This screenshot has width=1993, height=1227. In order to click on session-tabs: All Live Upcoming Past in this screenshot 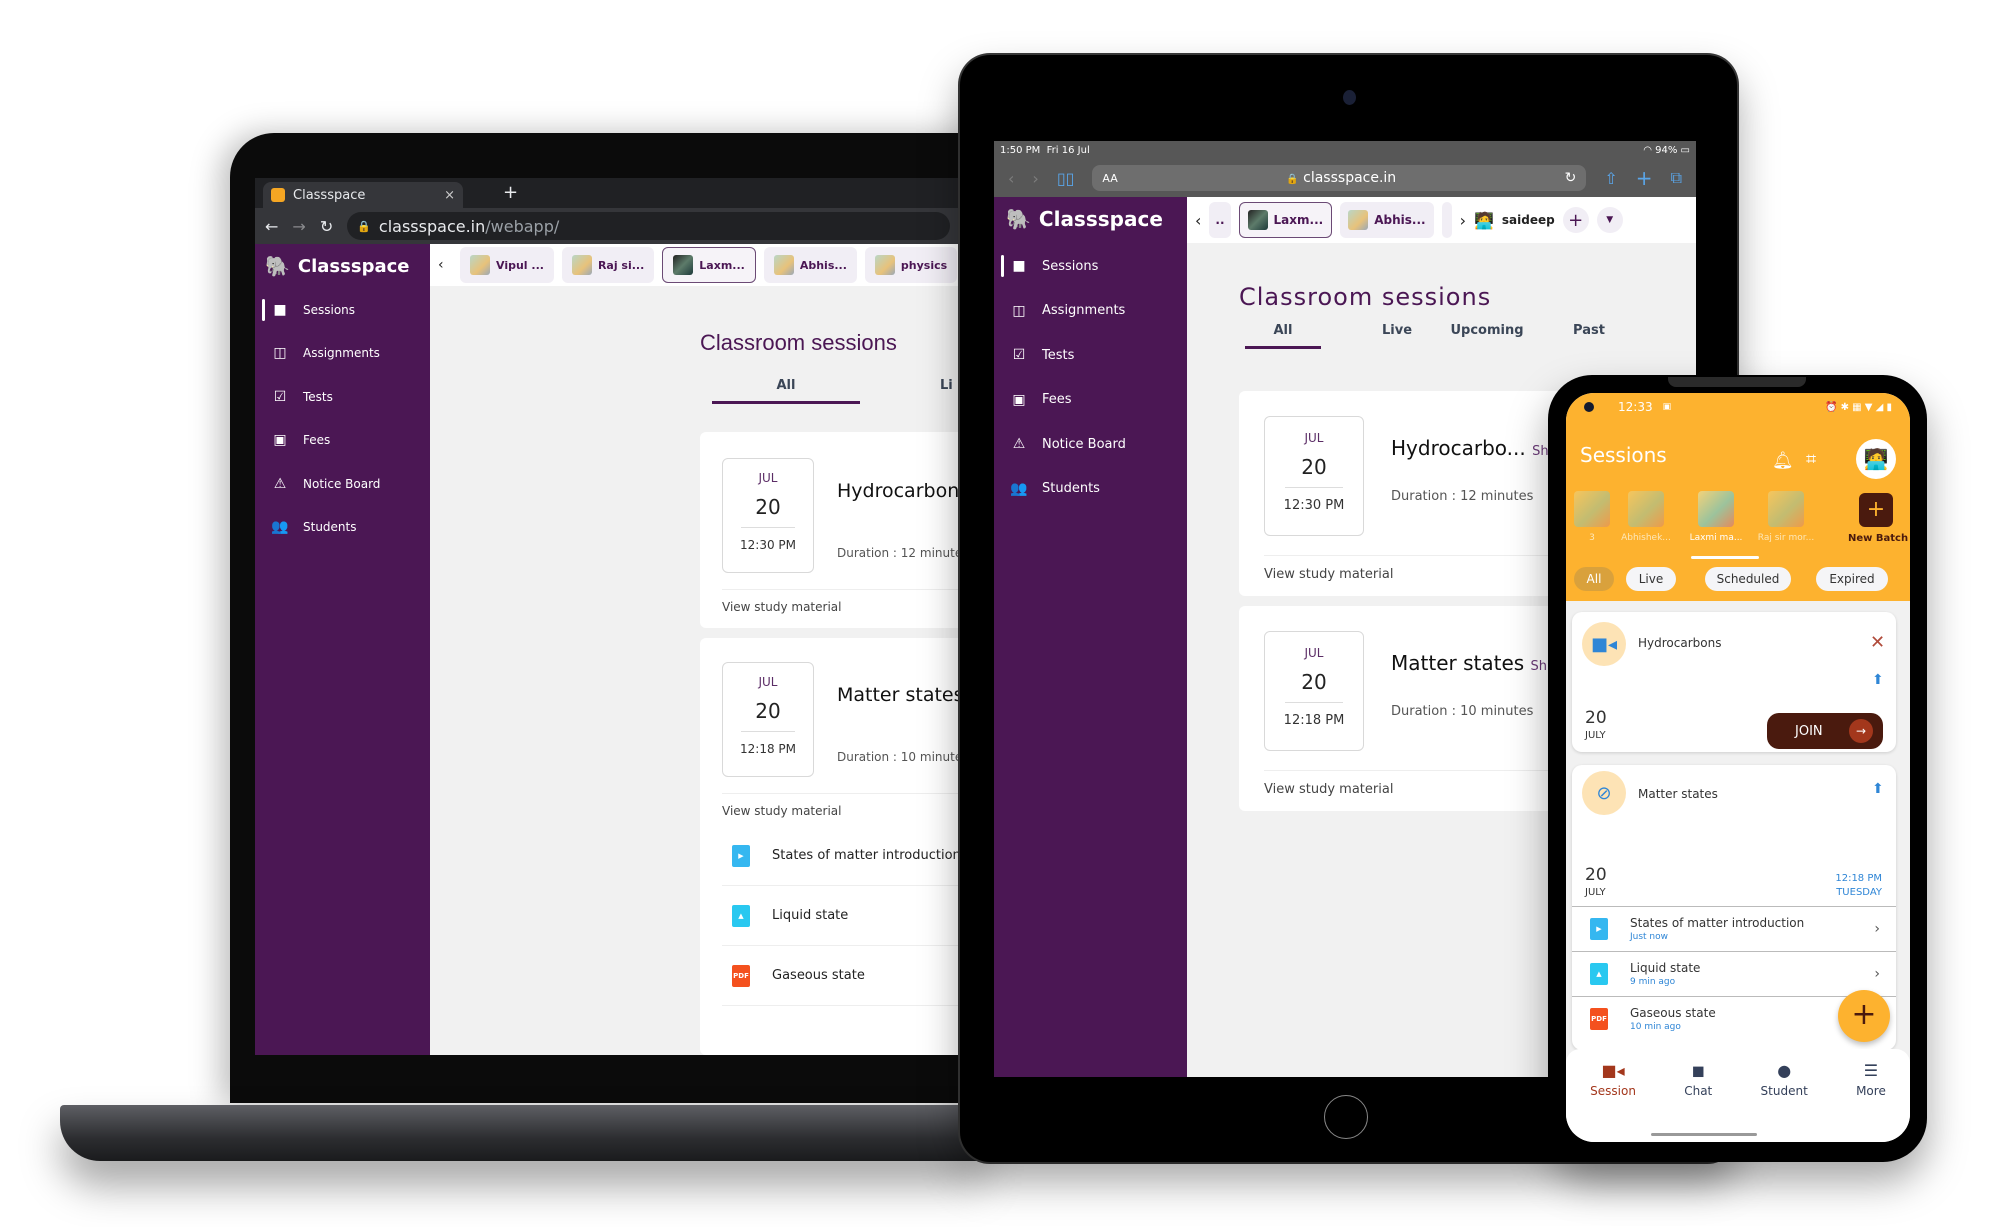, I will do `click(1437, 336)`.